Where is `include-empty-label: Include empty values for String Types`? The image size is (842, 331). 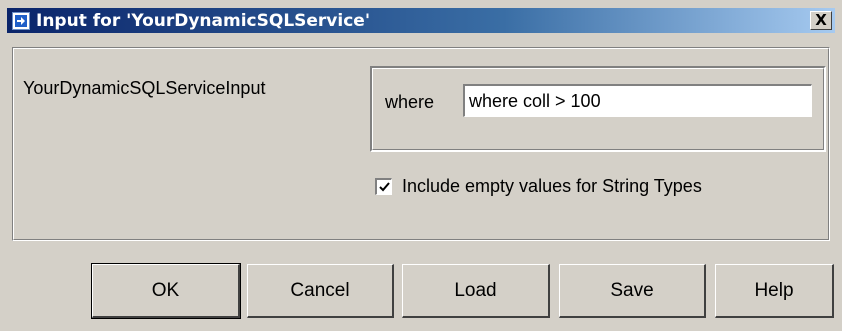 include-empty-label: Include empty values for String Types is located at coordinates (552, 186).